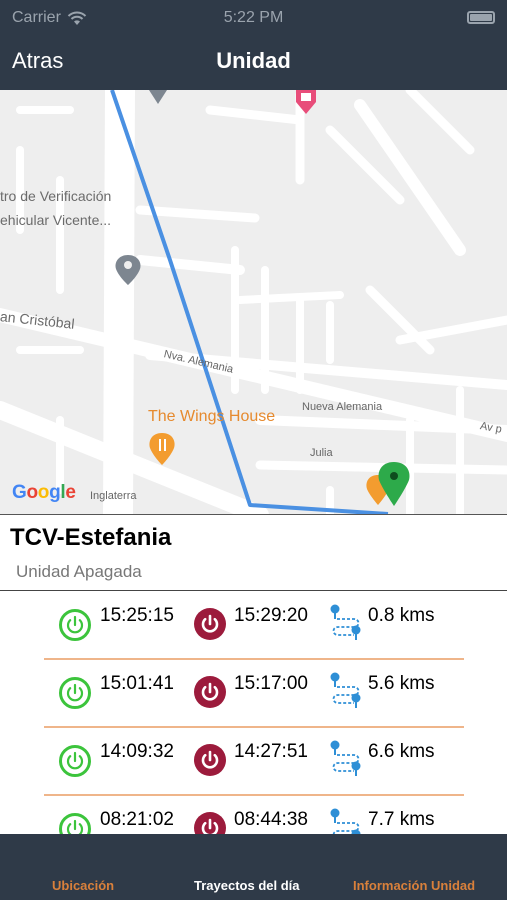  I want to click on page-title: Unidad, so click(253, 60).